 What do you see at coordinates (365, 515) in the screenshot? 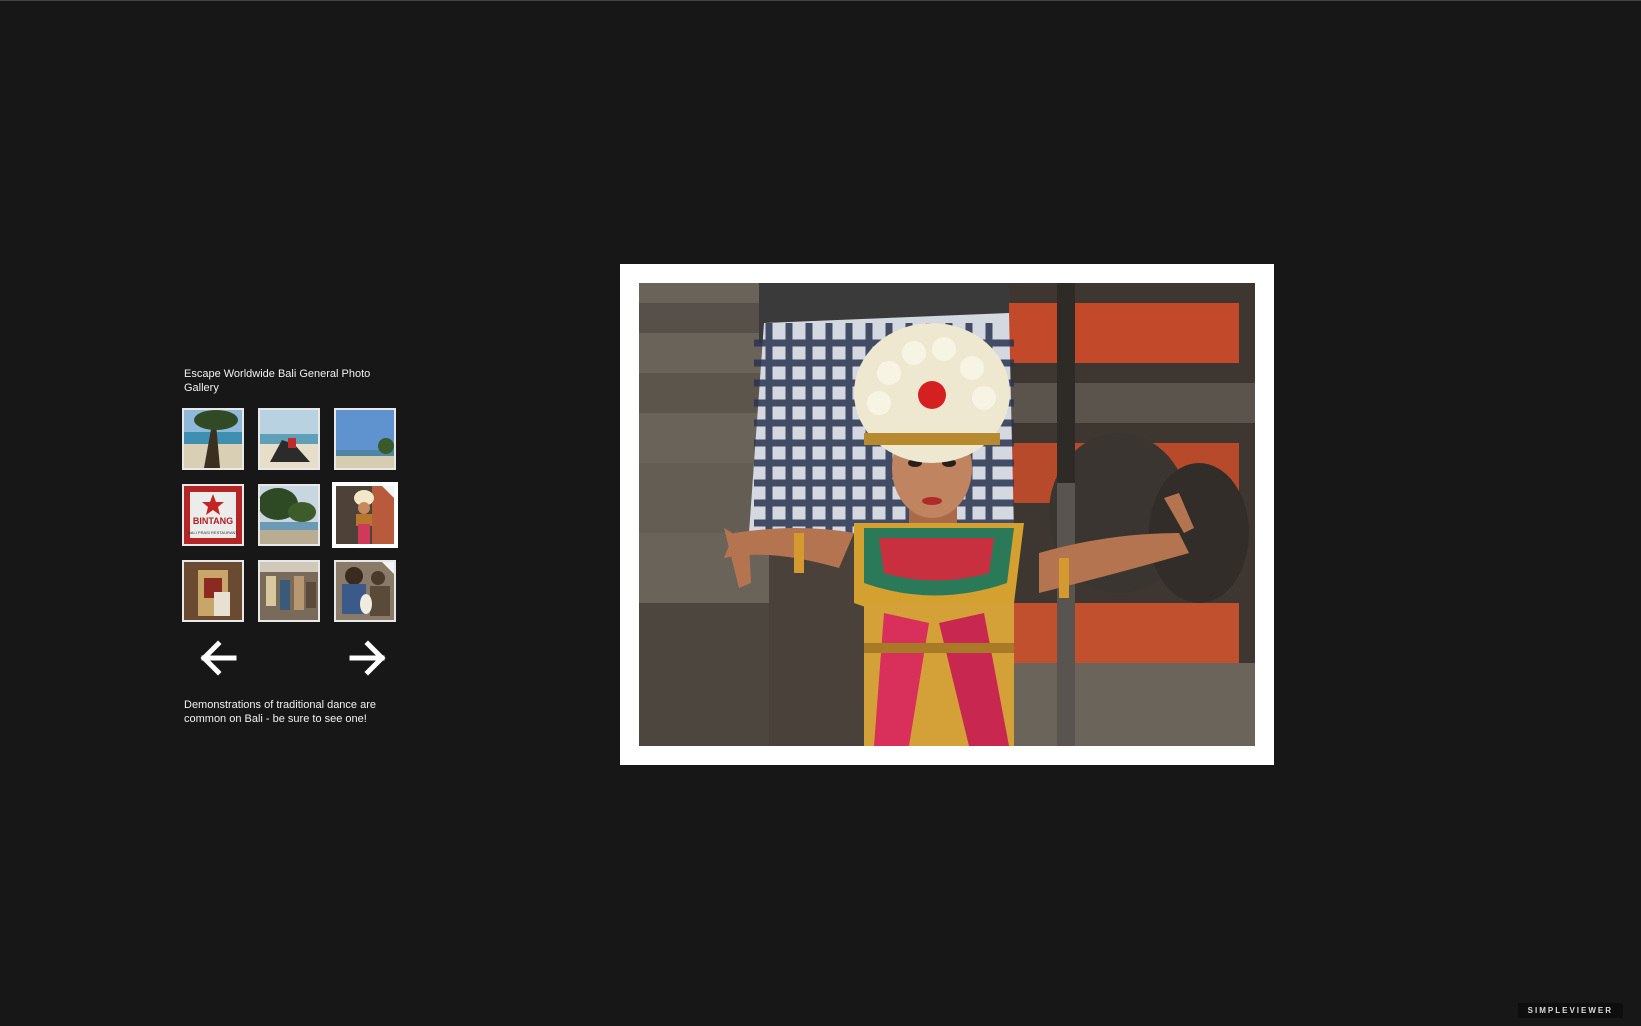
I see `thumbnail-6-selected` at bounding box center [365, 515].